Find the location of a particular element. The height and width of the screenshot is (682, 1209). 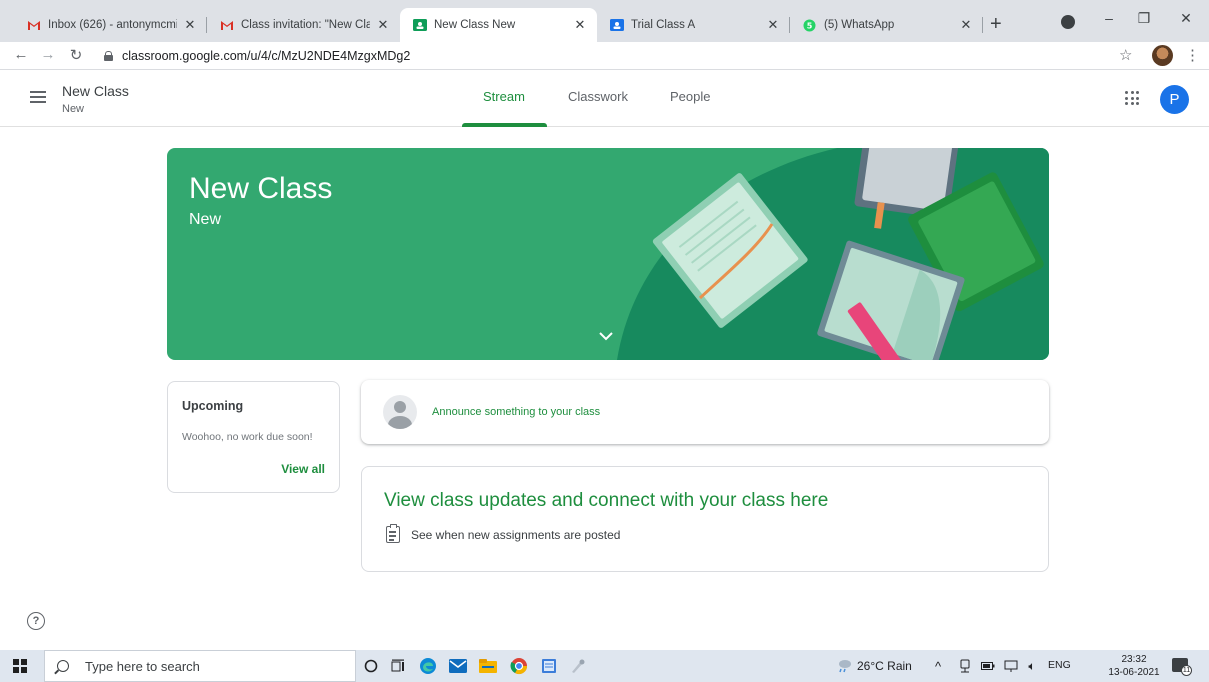

chevron-down-icon is located at coordinates (606, 336).